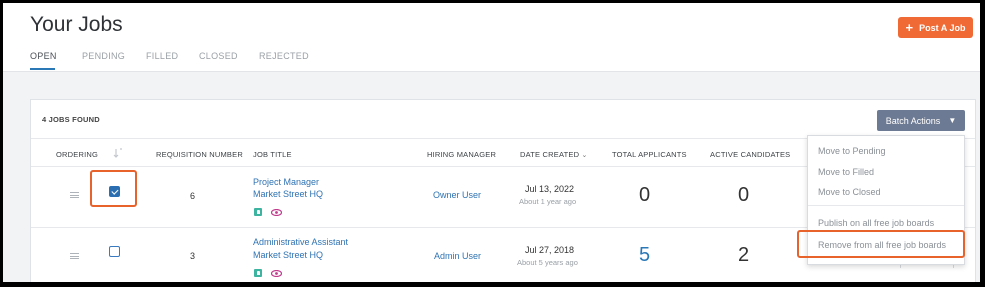 This screenshot has height=287, width=985. What do you see at coordinates (76, 24) in the screenshot?
I see `page-title: Your Jobs` at bounding box center [76, 24].